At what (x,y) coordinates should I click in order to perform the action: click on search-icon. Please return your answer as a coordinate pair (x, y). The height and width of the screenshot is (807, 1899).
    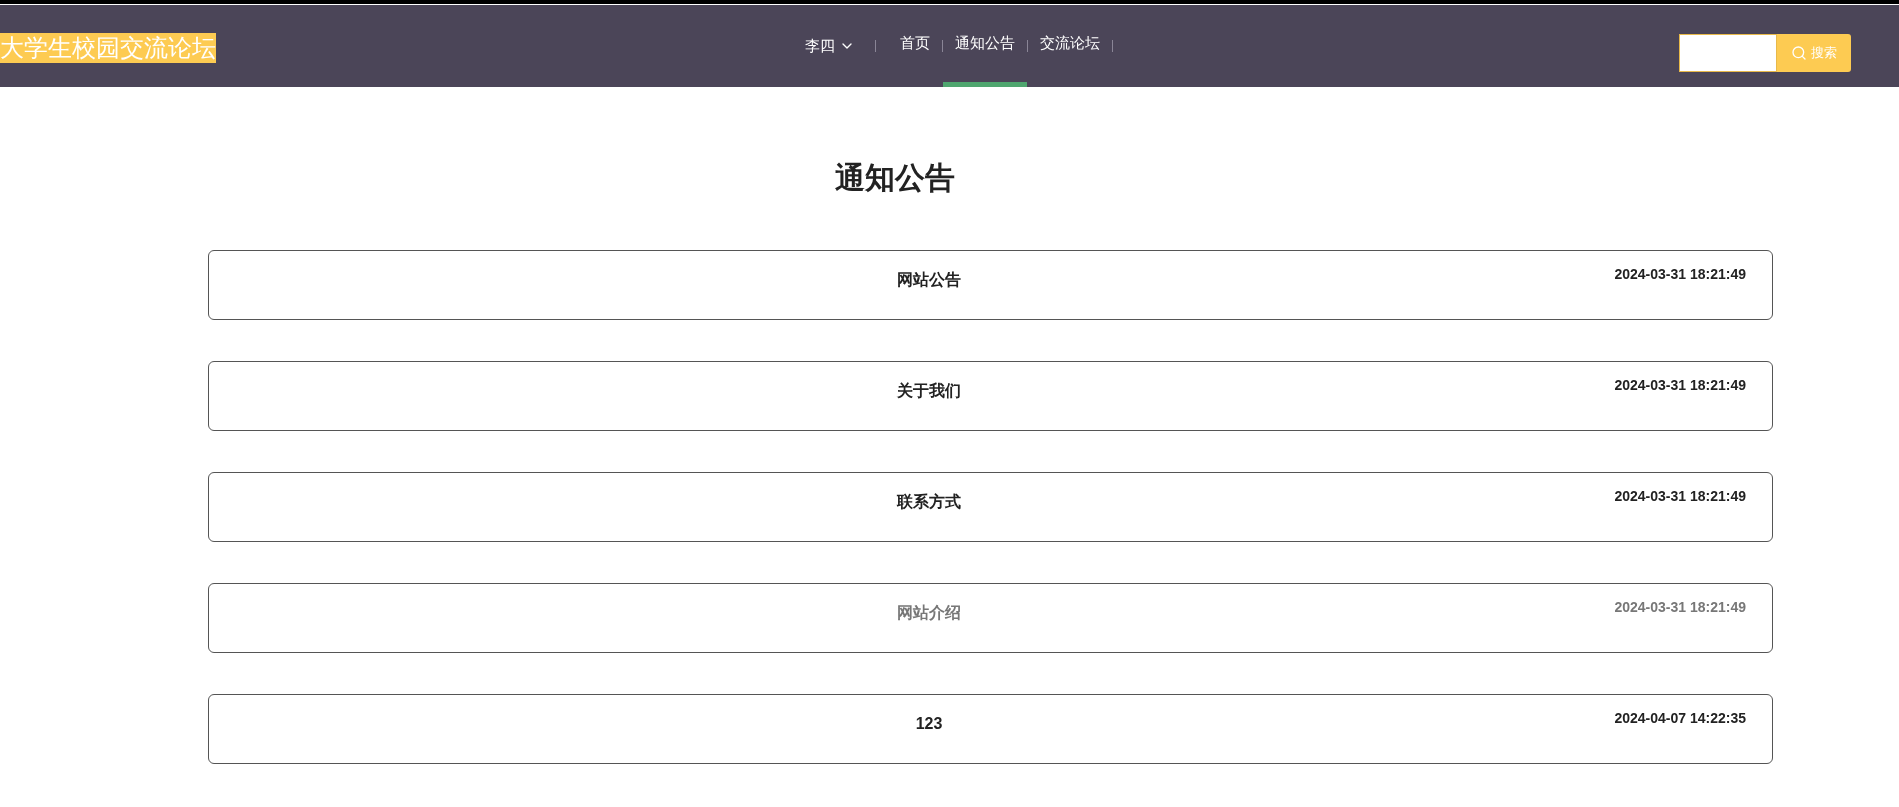
    Looking at the image, I should click on (1799, 53).